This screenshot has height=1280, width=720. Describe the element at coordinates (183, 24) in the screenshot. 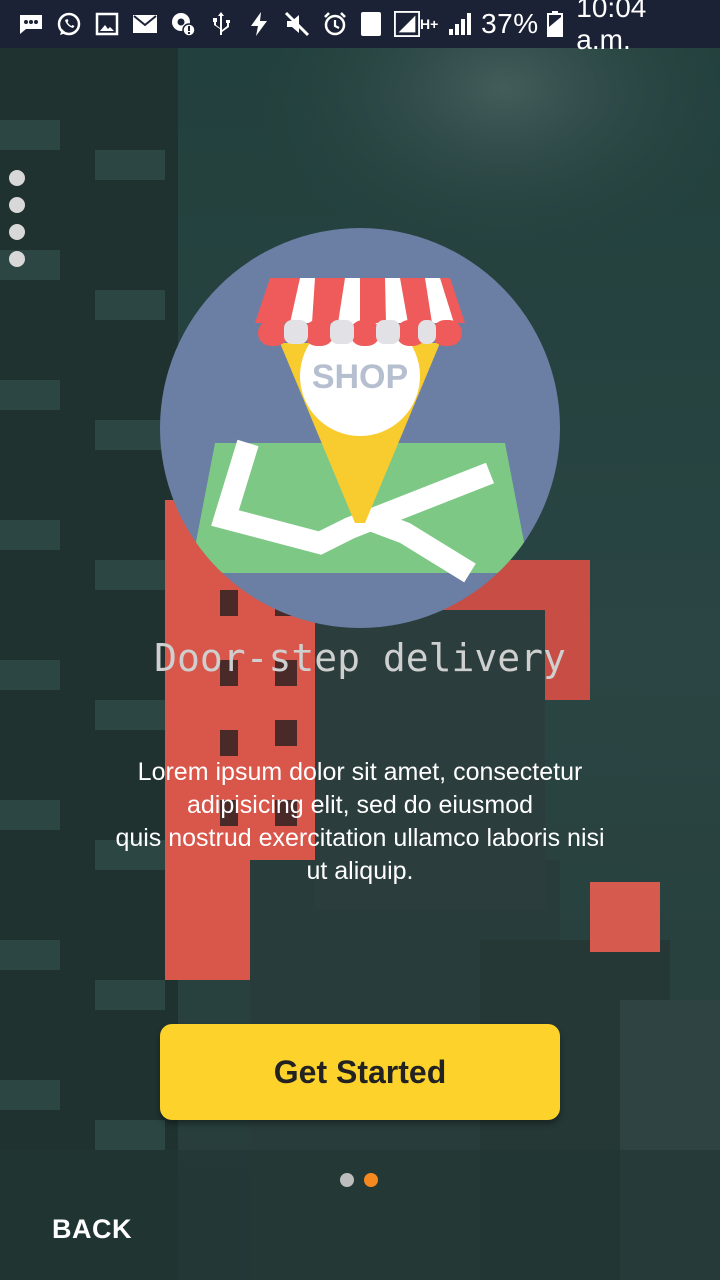

I see `settings-alert-icon` at that location.